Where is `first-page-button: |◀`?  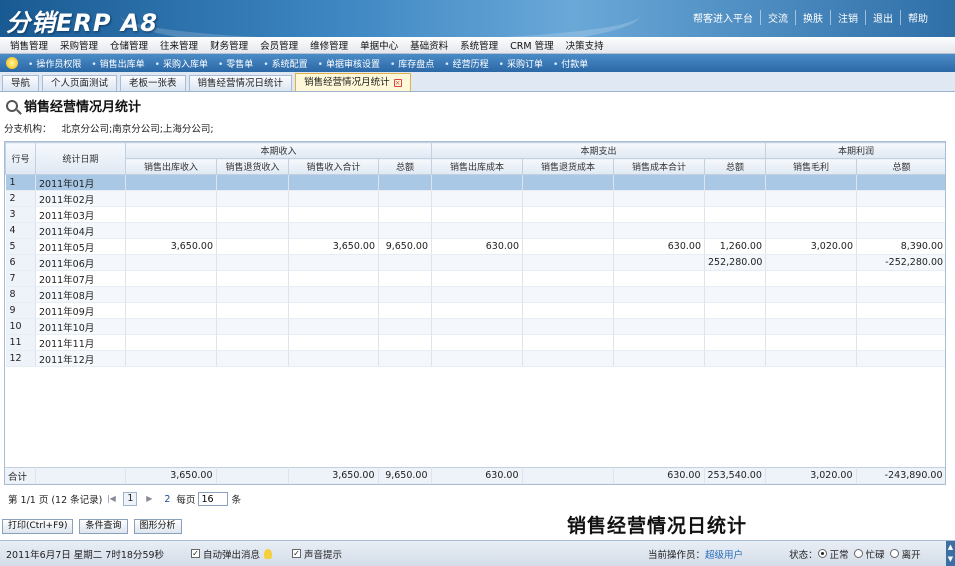
first-page-button: |◀ is located at coordinates (111, 499).